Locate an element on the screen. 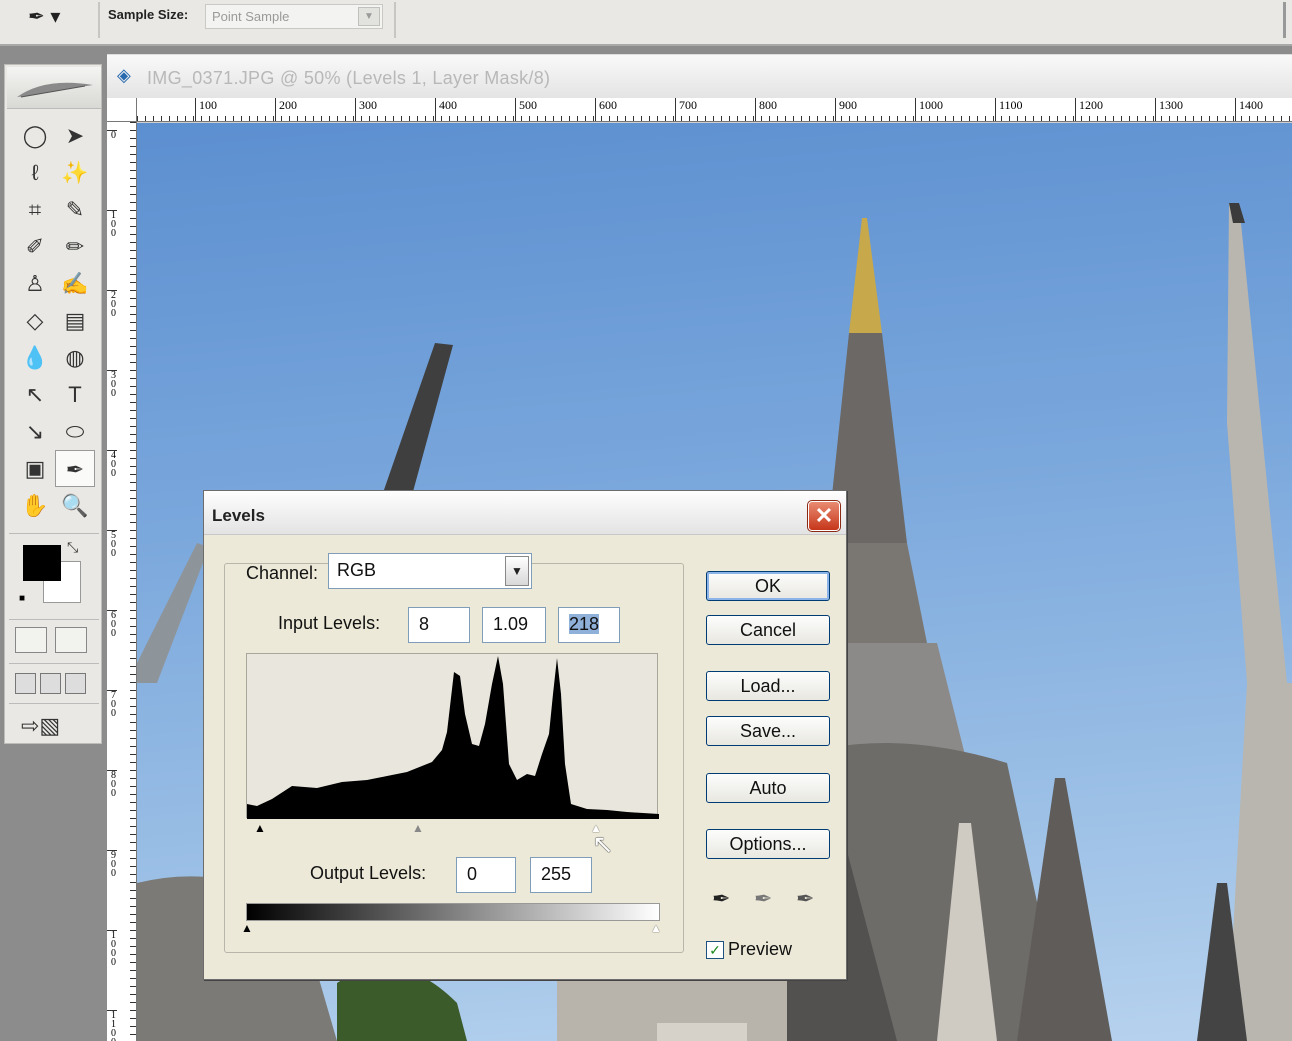  output-levels-label: Output Levels: is located at coordinates (368, 873).